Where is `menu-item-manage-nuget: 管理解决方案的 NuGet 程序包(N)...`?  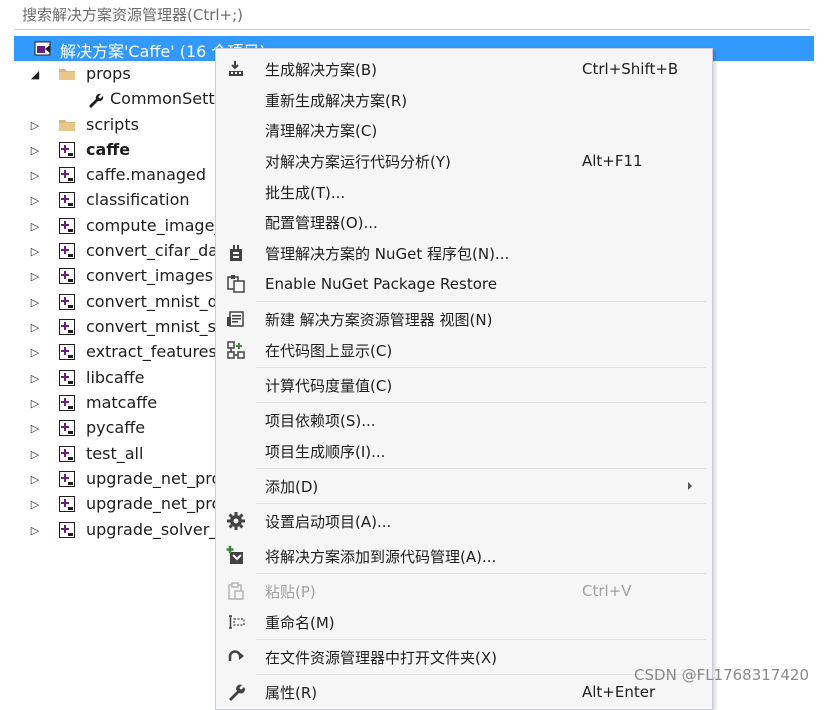 menu-item-manage-nuget: 管理解决方案的 NuGet 程序包(N)... is located at coordinates (464, 253).